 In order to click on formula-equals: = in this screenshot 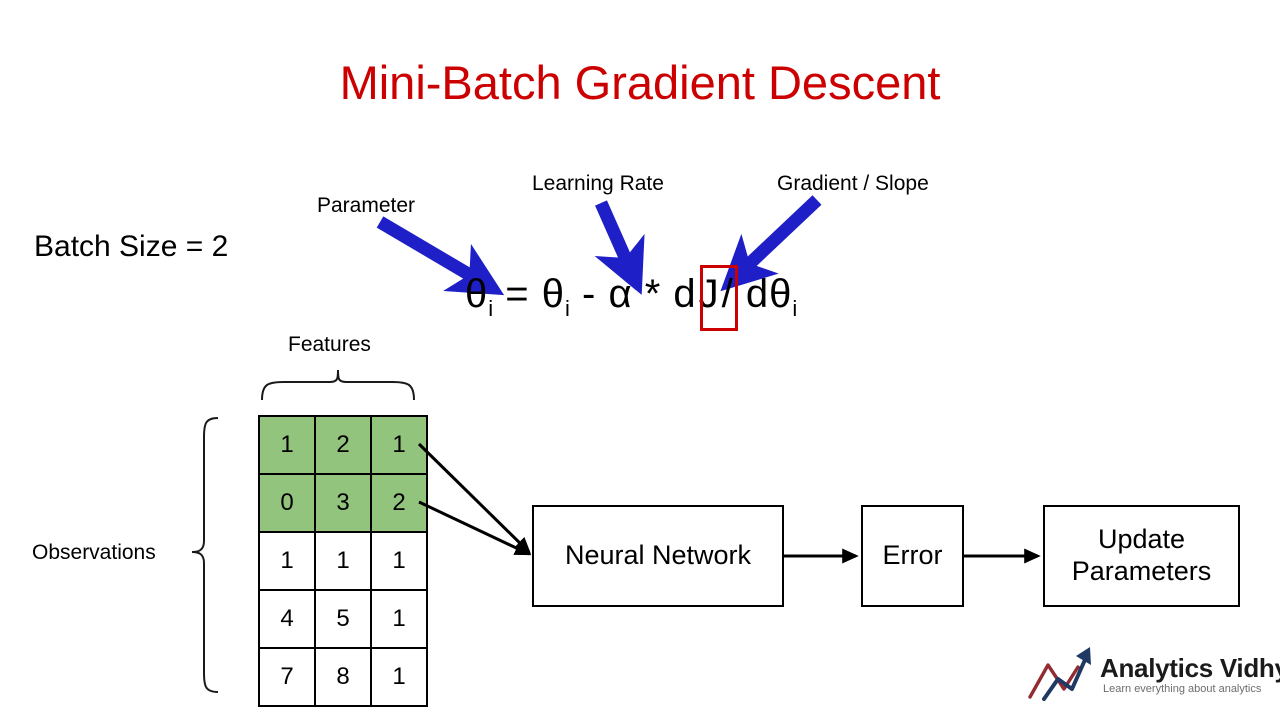, I will do `click(517, 294)`.